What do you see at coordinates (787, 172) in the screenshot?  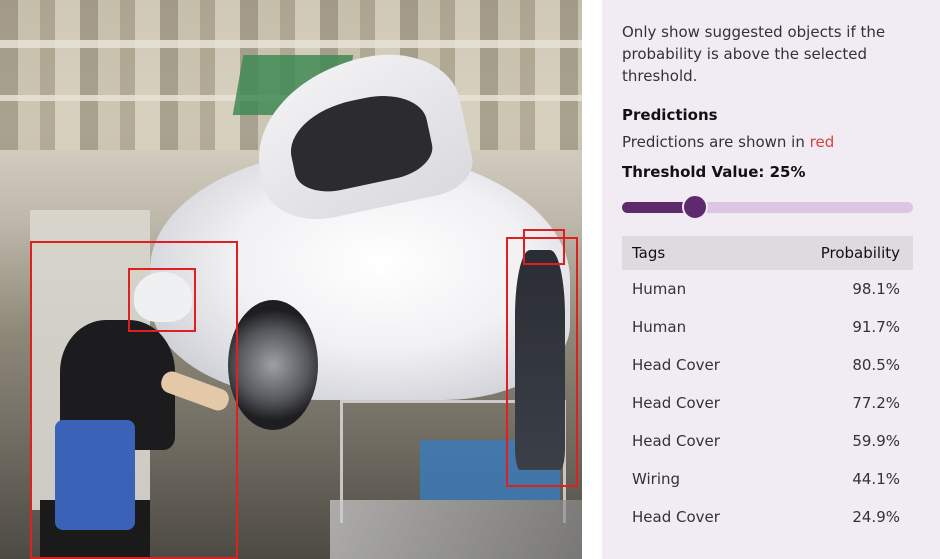 I see `threshold-value: 25%` at bounding box center [787, 172].